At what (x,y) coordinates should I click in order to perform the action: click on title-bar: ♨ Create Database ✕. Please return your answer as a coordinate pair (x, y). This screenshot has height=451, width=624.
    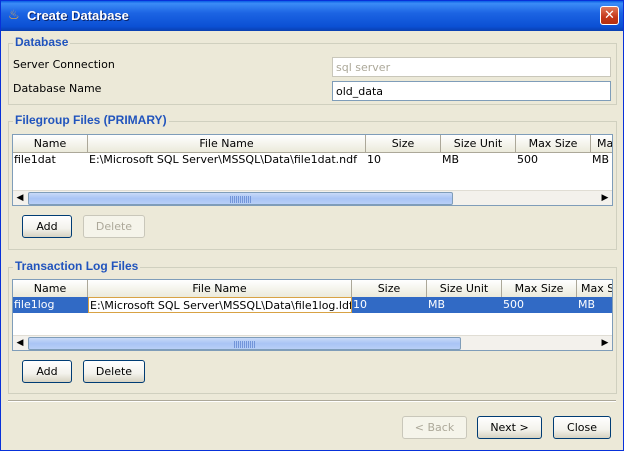
    Looking at the image, I should click on (312, 16).